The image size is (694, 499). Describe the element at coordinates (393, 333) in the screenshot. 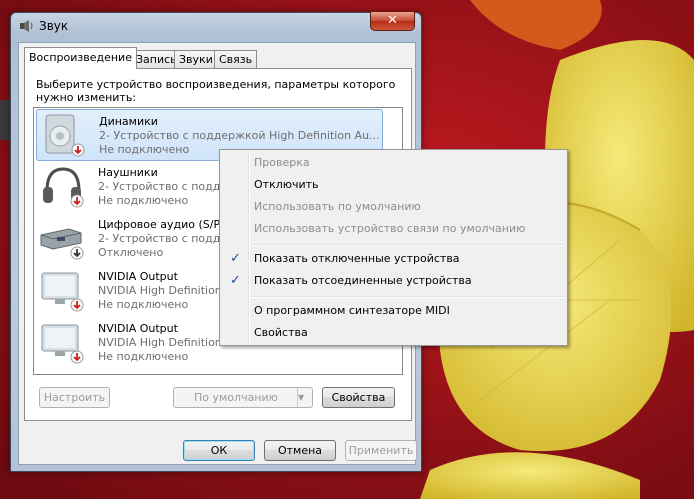

I see `menu-item-properties: Свойства` at that location.